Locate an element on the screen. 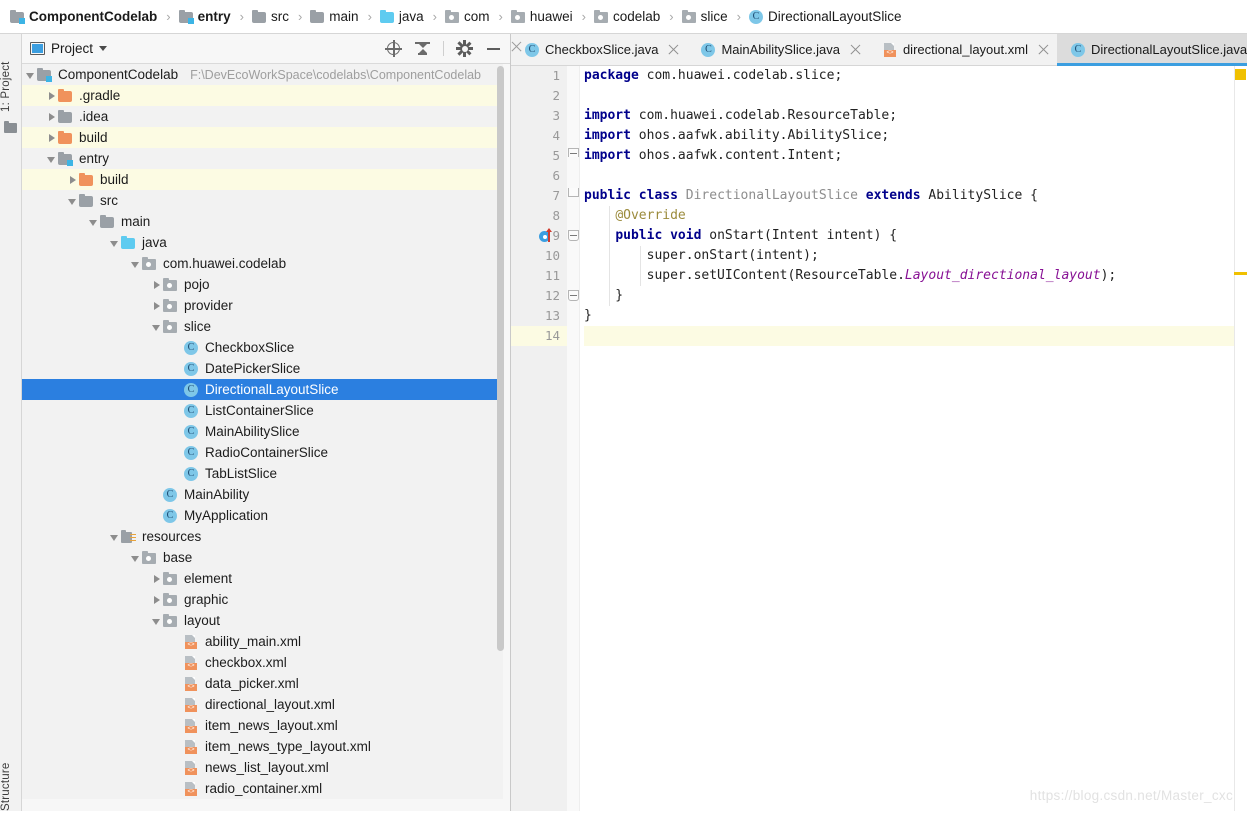 The height and width of the screenshot is (815, 1247). tree-node-listcontainerslice: C ListContainerSlice is located at coordinates (262, 410).